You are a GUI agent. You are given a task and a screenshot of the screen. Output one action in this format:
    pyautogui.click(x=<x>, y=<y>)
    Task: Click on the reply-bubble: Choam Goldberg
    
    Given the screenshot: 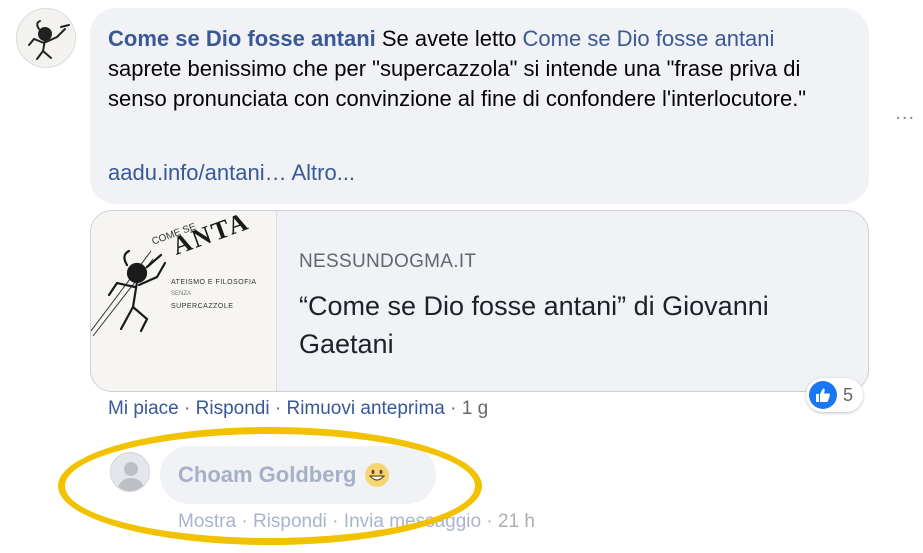 What is the action you would take?
    pyautogui.click(x=298, y=475)
    